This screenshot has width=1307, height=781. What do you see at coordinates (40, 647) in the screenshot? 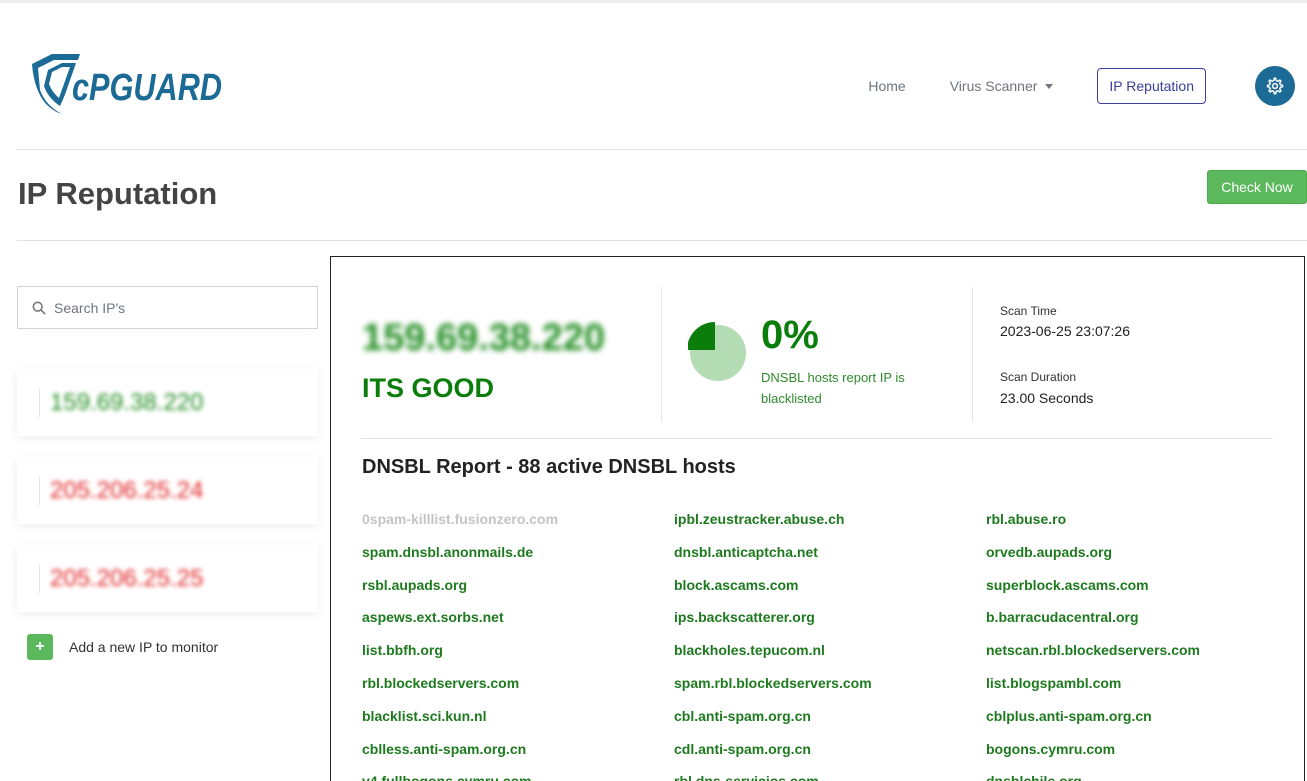
I see `add-ip-button: +` at bounding box center [40, 647].